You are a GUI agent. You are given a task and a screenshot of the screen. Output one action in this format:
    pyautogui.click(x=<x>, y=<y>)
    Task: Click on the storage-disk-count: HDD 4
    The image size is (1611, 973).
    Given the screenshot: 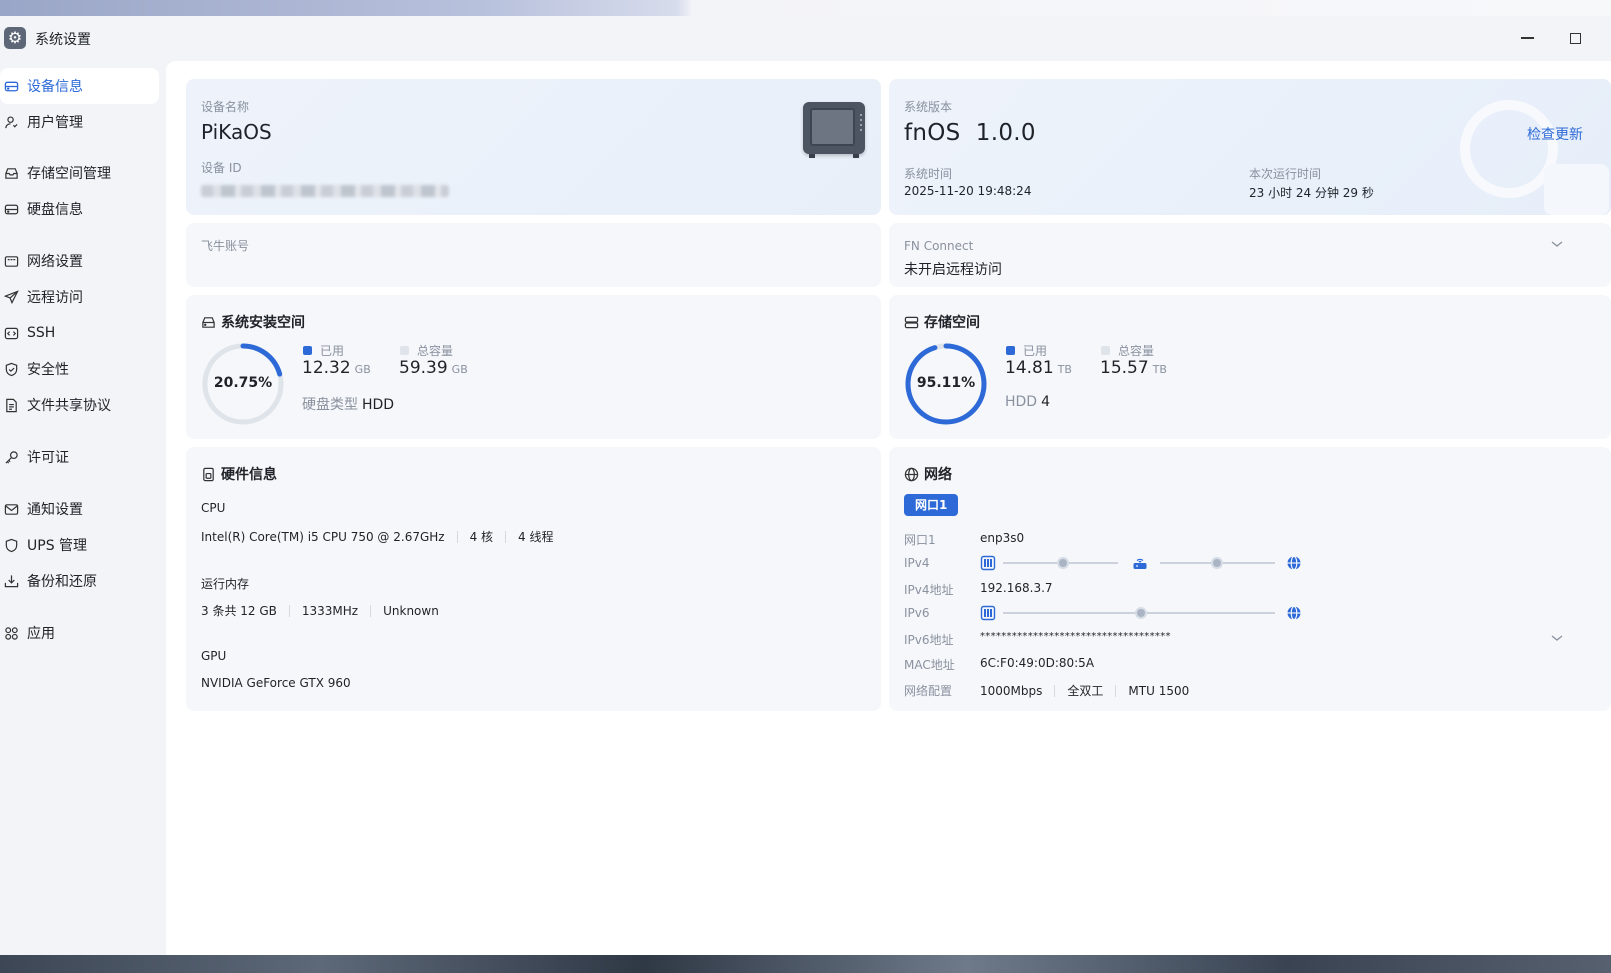 What is the action you would take?
    pyautogui.click(x=1027, y=402)
    